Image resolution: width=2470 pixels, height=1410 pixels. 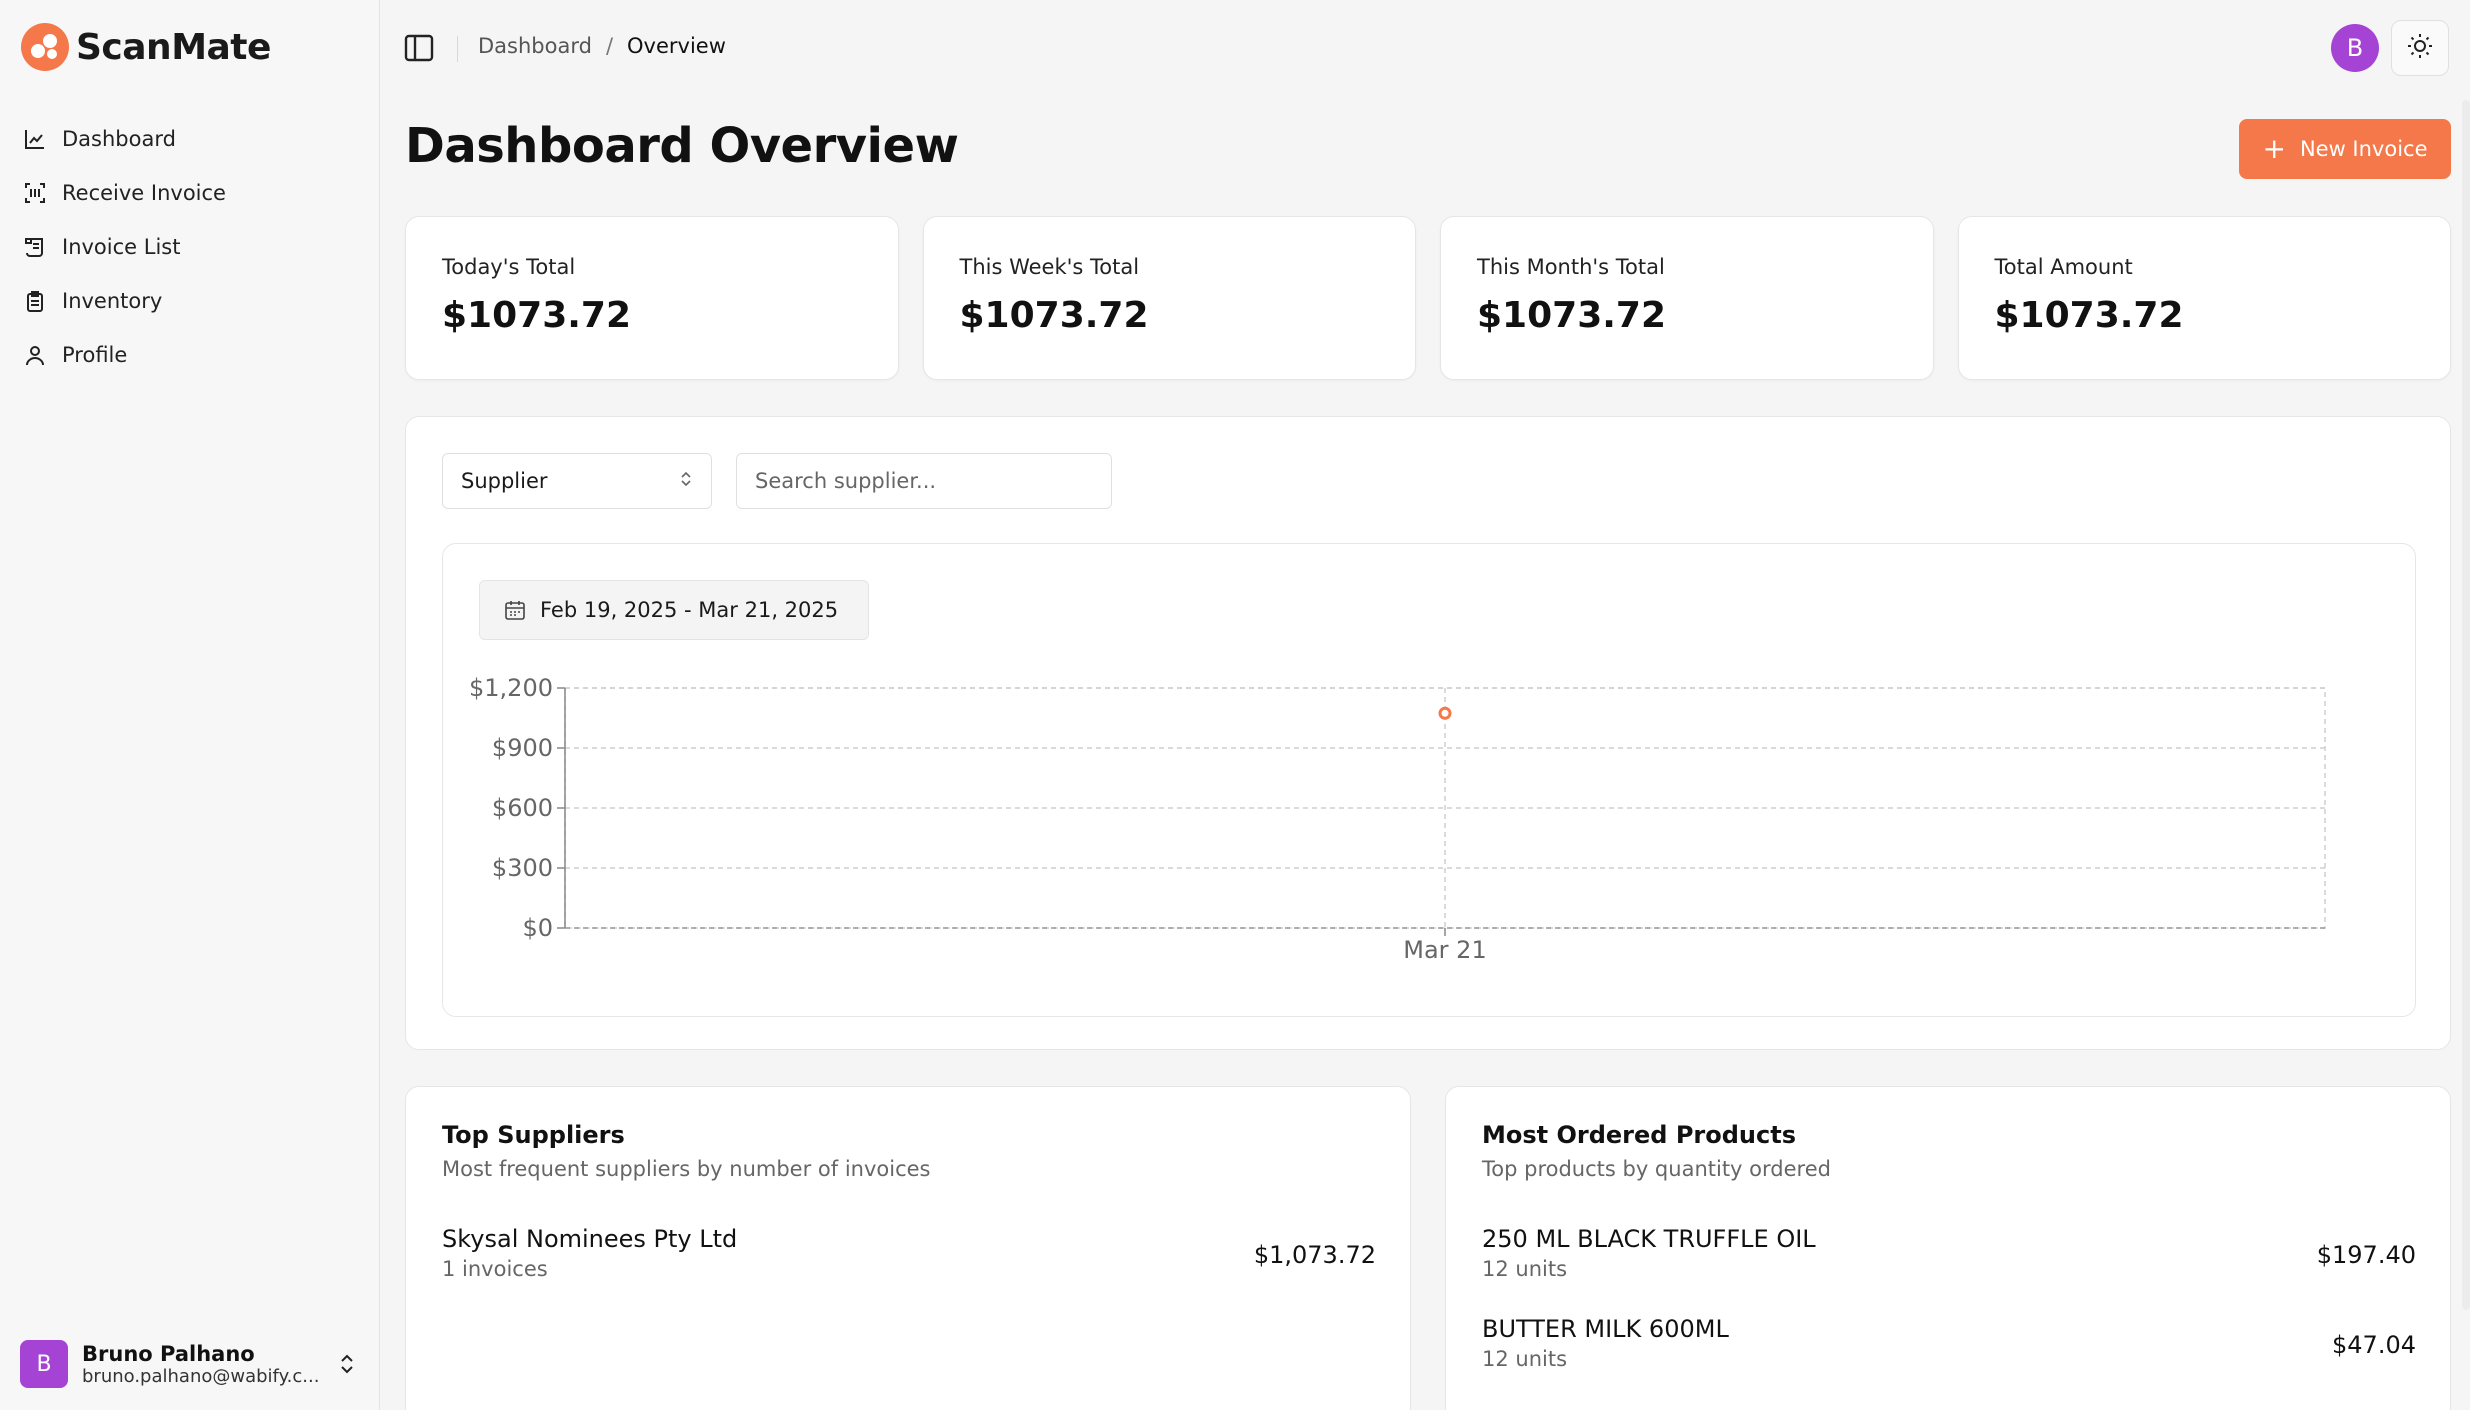 I want to click on clipboard-icon, so click(x=35, y=301).